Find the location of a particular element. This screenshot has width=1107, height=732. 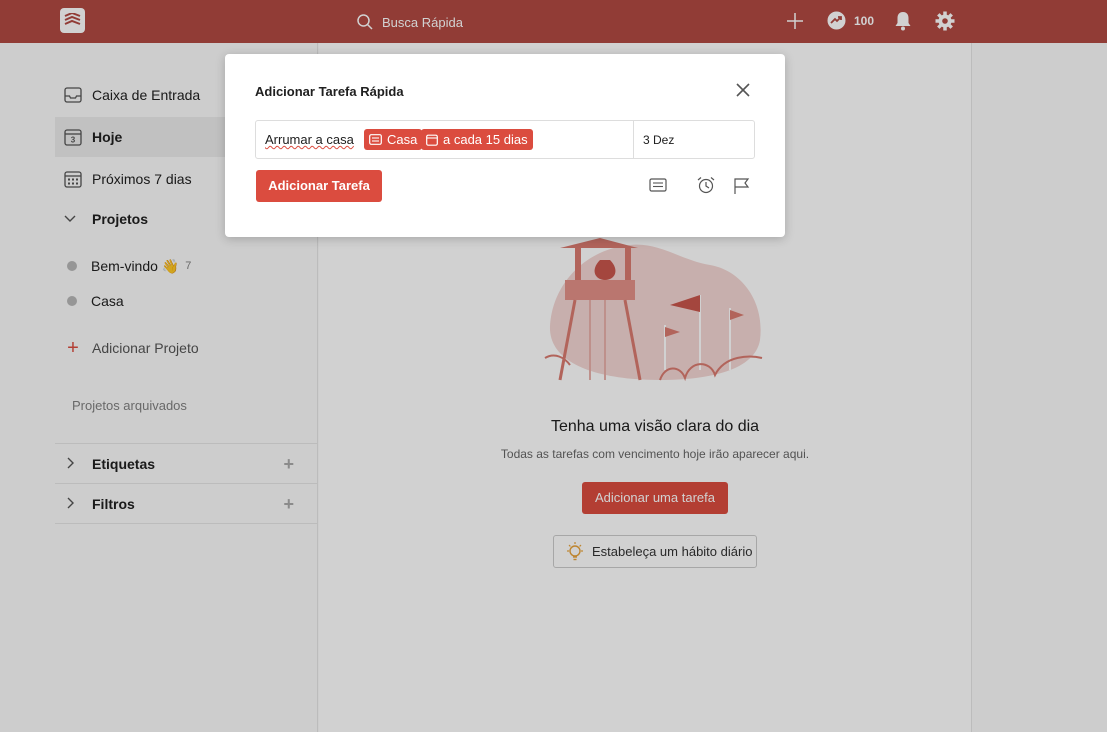

recurrence-chip: a cada 15 dias is located at coordinates (477, 139).